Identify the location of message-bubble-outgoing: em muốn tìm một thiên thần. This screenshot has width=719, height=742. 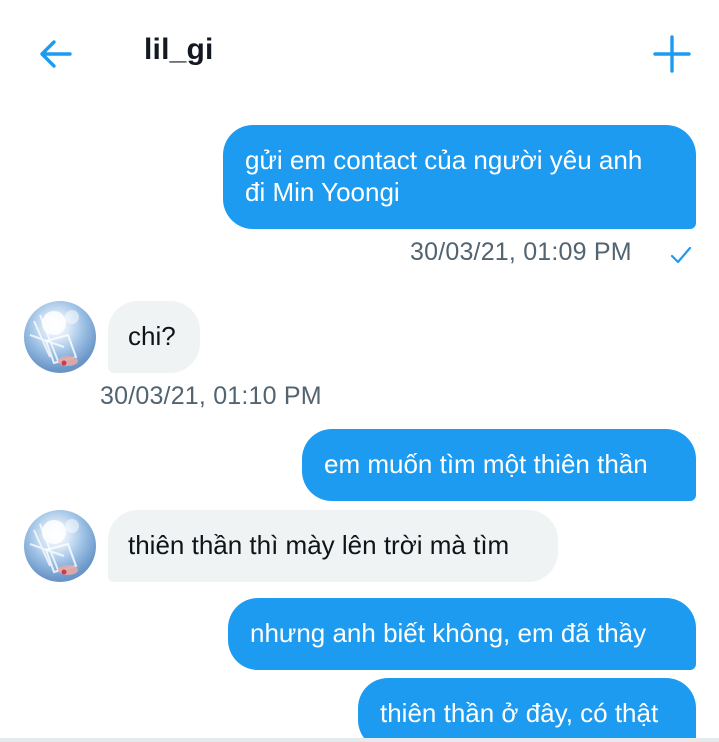
(499, 465).